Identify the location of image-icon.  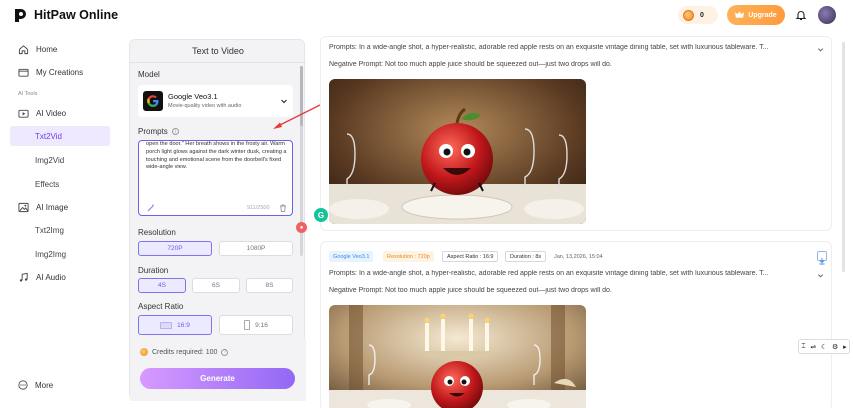
(23, 207).